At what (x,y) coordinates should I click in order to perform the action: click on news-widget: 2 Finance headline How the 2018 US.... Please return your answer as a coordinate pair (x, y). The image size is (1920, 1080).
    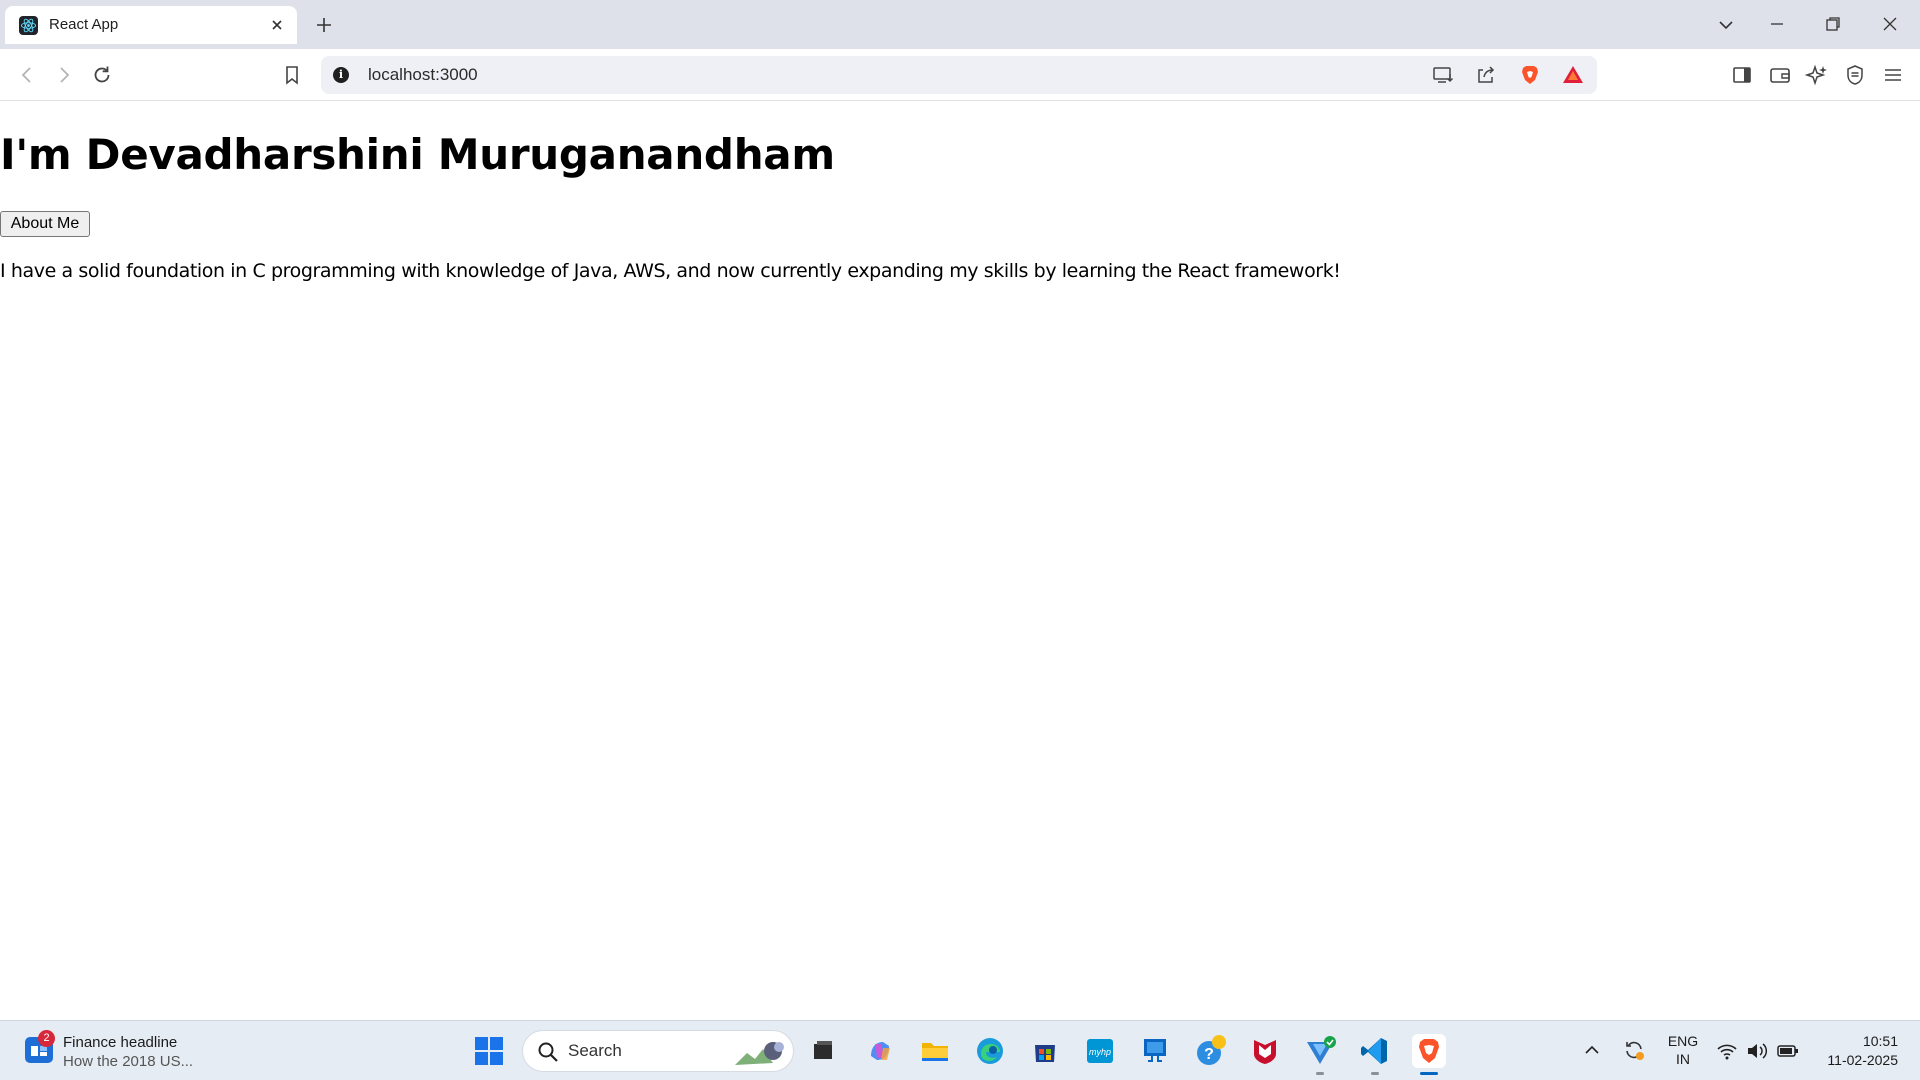
    Looking at the image, I should click on (122, 1051).